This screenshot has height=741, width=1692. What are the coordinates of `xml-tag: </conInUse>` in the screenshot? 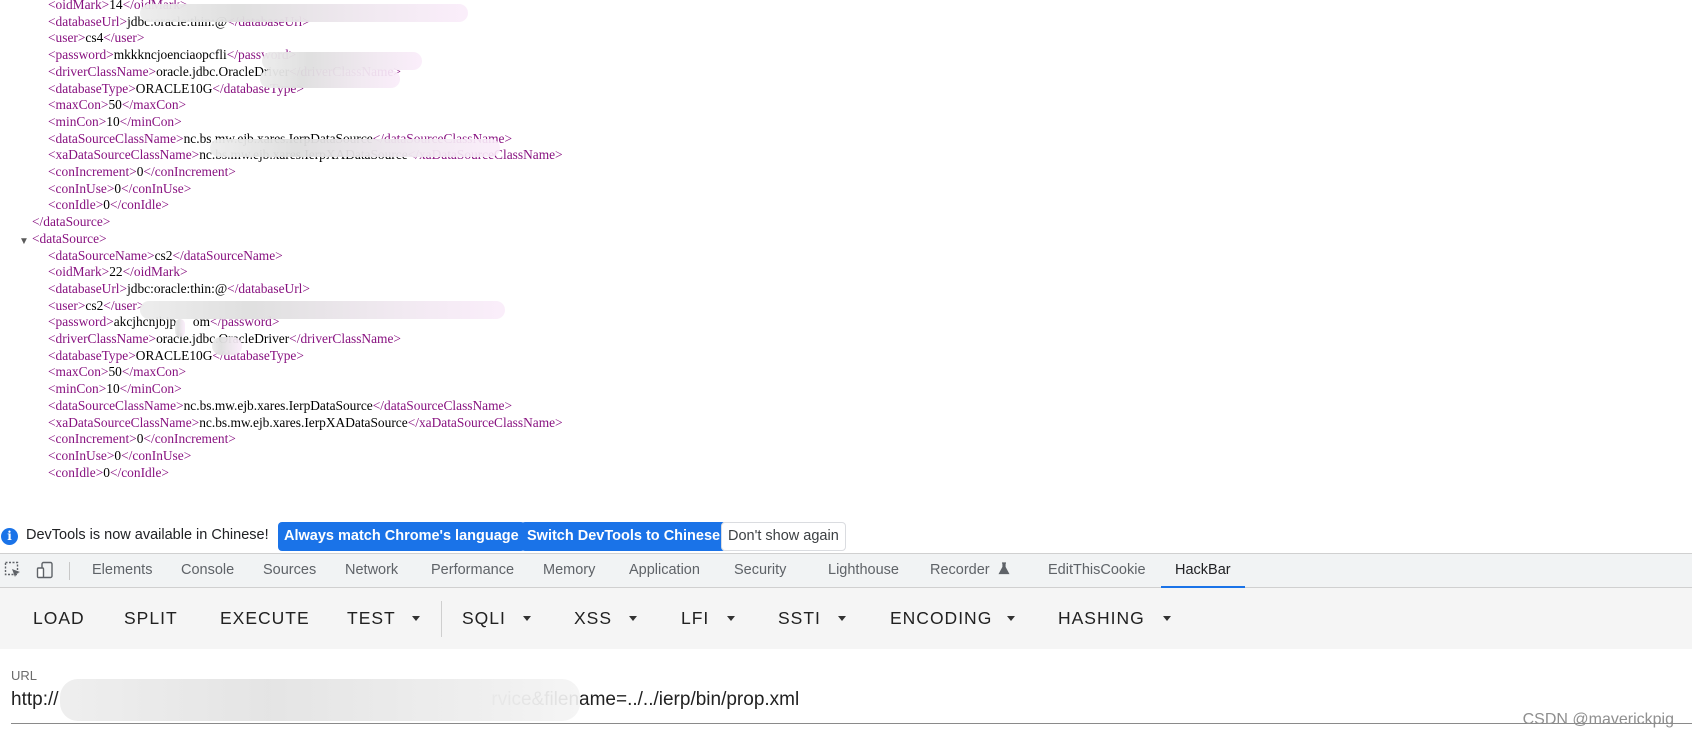 It's located at (156, 455).